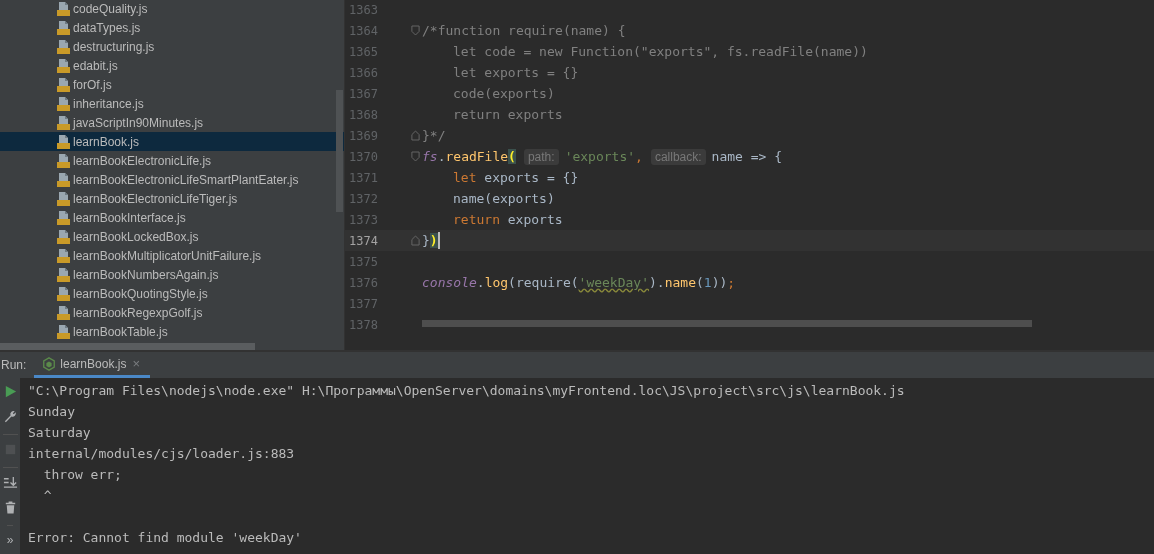 The image size is (1154, 554). I want to click on code-text: }, so click(426, 240).